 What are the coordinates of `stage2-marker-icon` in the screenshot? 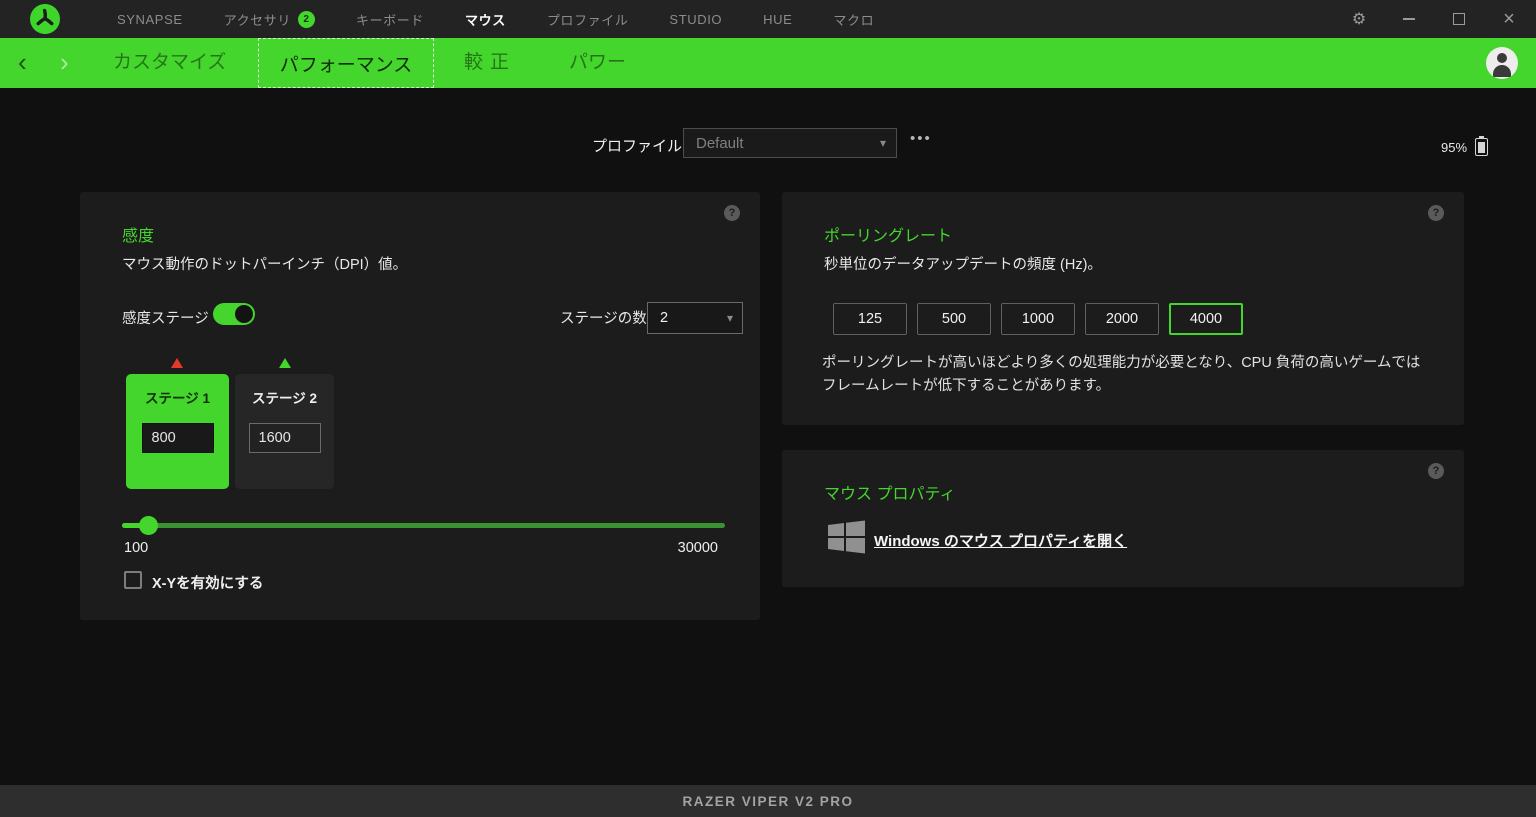 It's located at (285, 363).